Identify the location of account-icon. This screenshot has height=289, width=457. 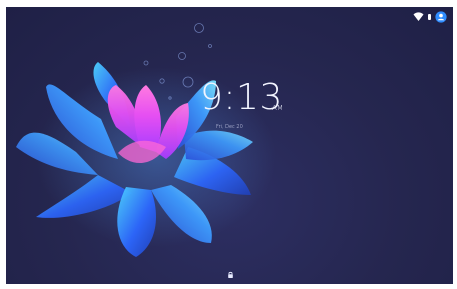
(441, 17).